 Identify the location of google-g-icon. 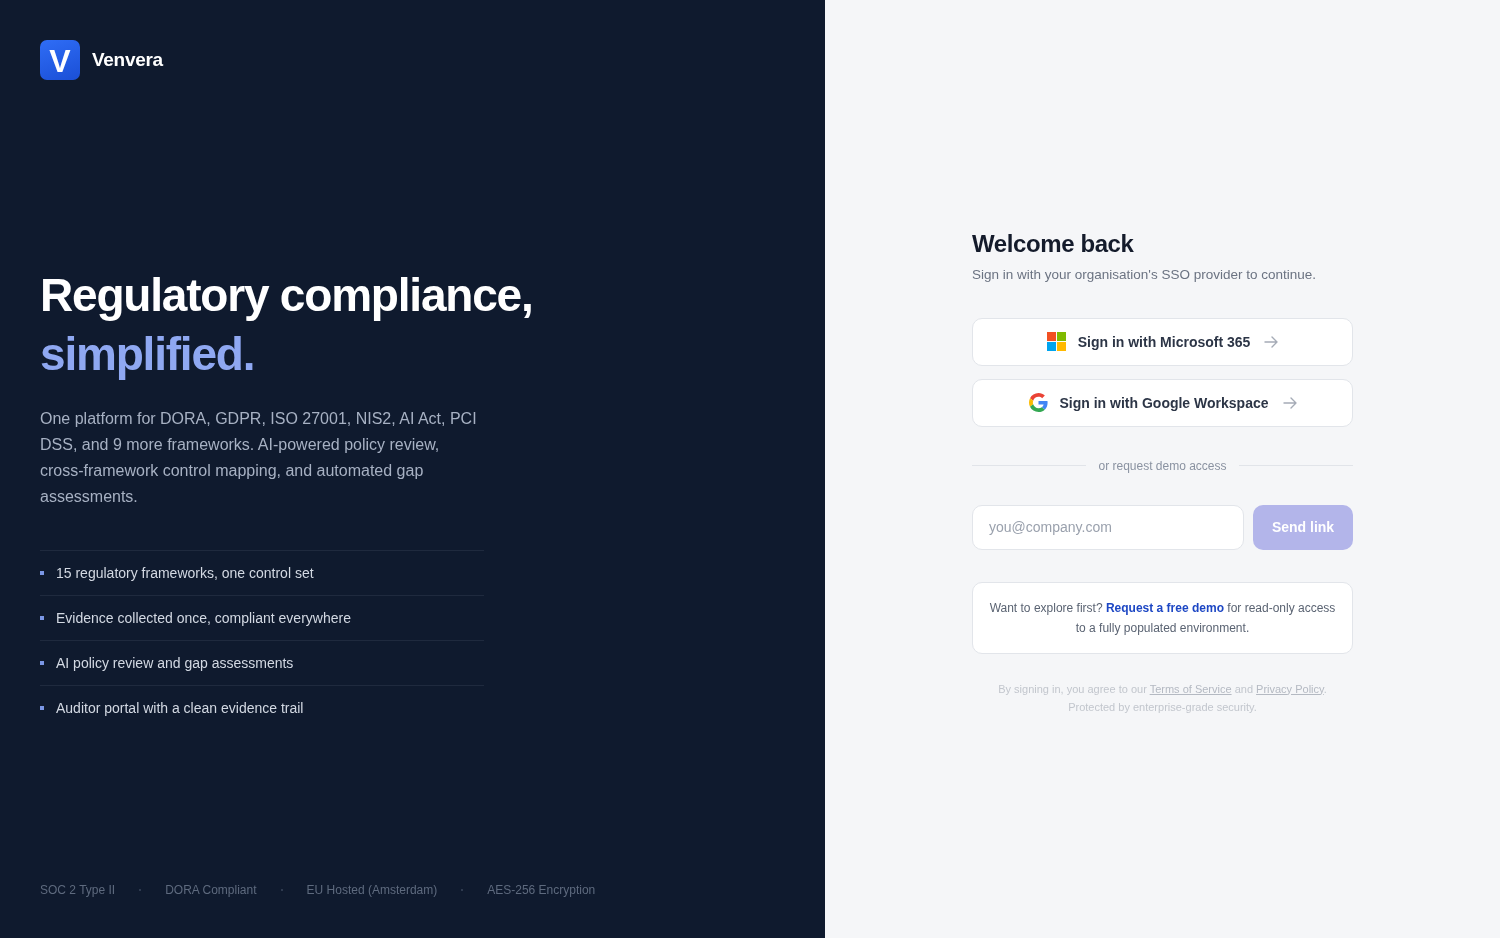
(1038, 402).